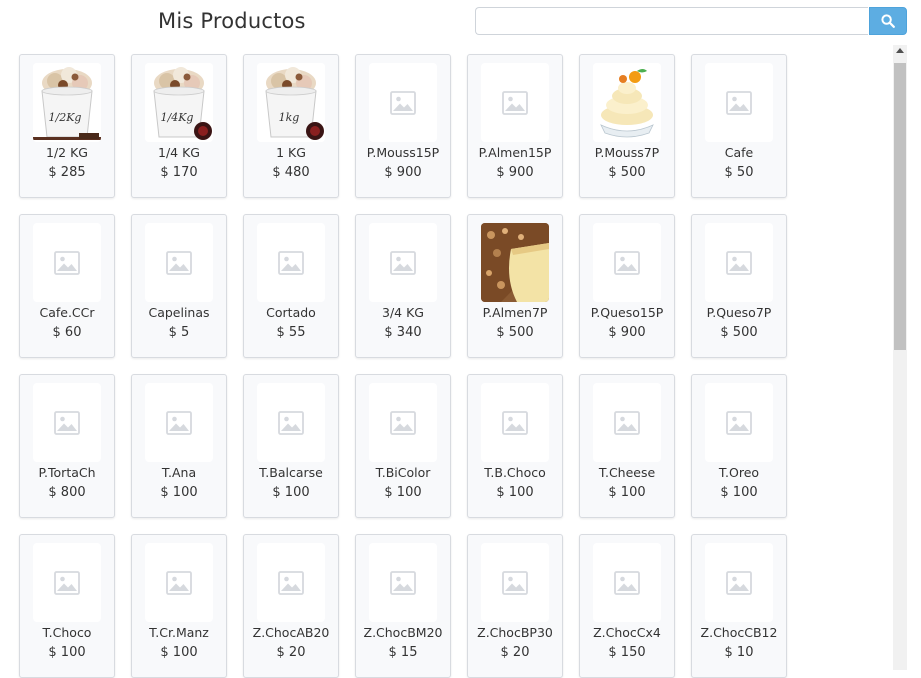 The image size is (921, 678). I want to click on mousse-dessert-image, so click(627, 102).